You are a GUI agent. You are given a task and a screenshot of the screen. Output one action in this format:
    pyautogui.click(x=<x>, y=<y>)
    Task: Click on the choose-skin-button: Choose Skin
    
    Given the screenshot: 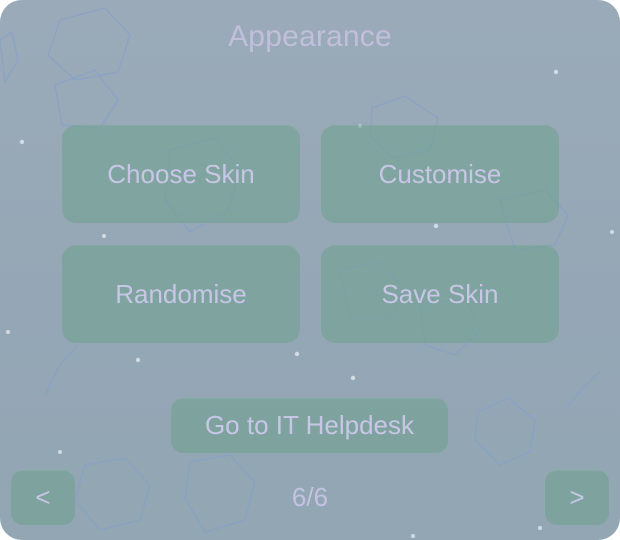 What is the action you would take?
    pyautogui.click(x=181, y=174)
    